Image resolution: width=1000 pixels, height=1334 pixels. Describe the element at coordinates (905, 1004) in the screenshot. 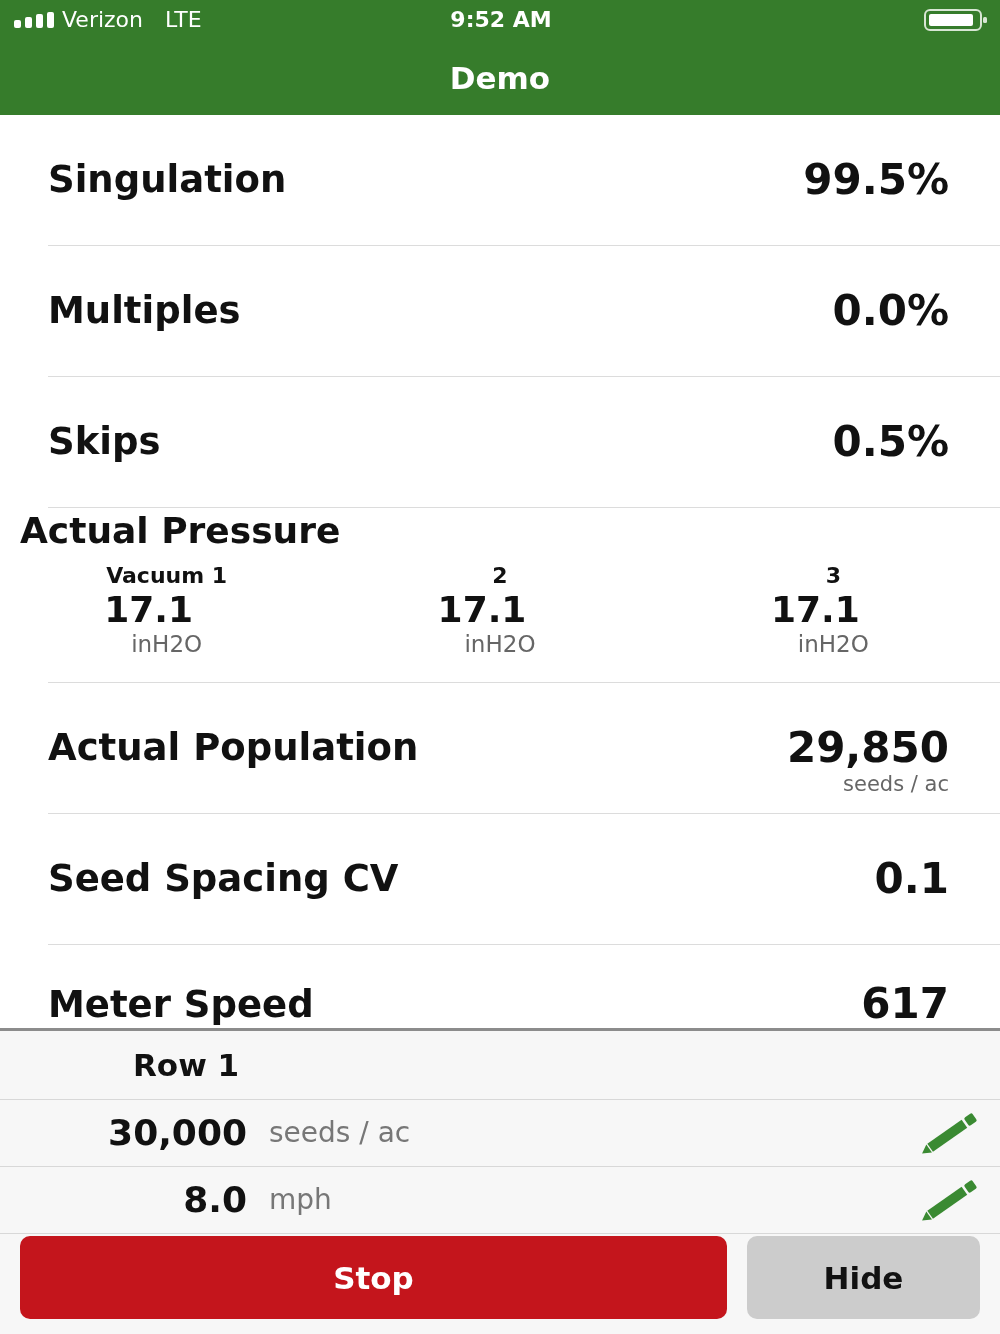

I see `metric-value: 617` at that location.